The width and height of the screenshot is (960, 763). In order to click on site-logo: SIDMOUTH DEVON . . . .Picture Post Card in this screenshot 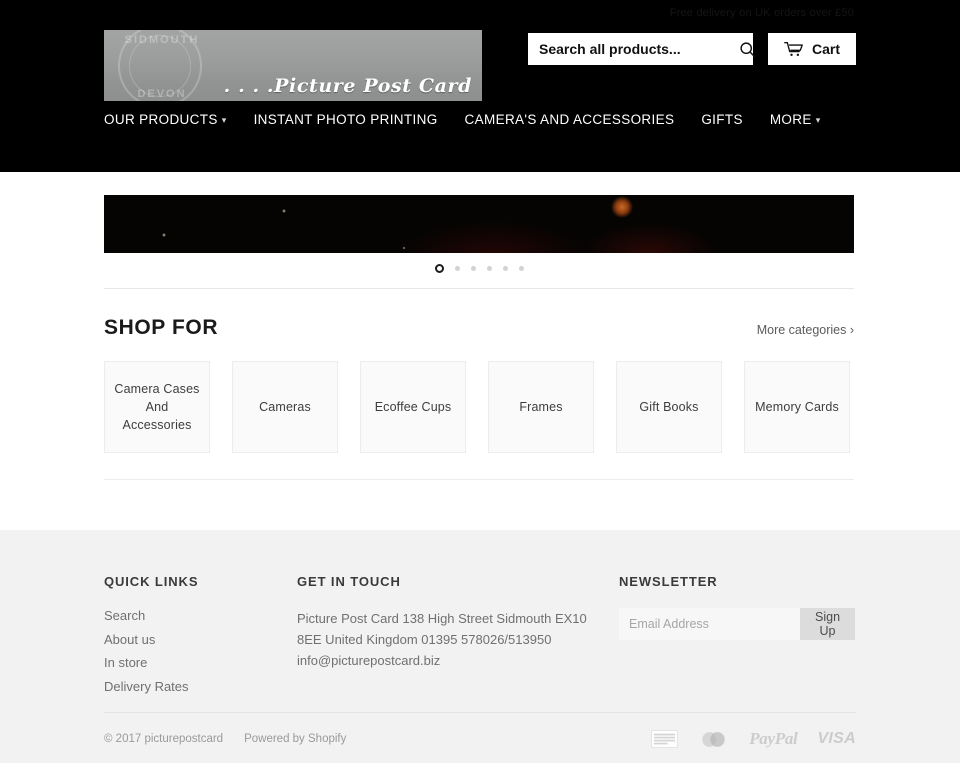, I will do `click(293, 65)`.